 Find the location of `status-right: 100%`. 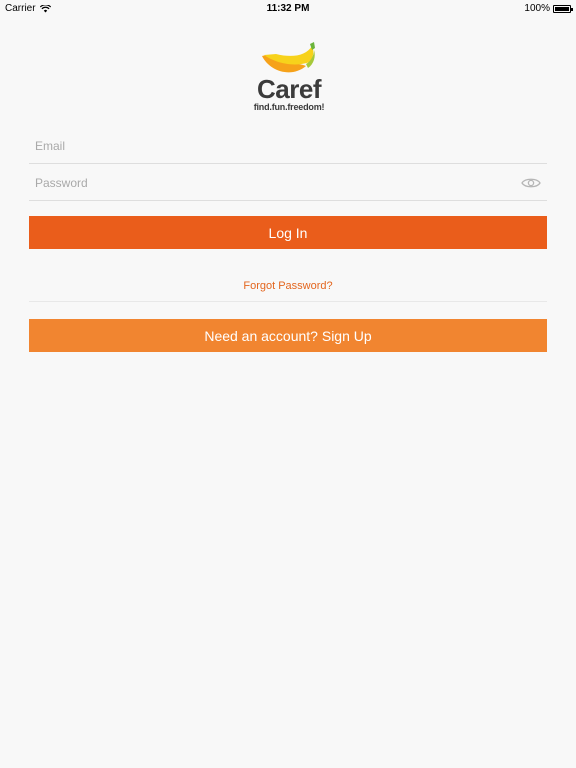

status-right: 100% is located at coordinates (548, 8).